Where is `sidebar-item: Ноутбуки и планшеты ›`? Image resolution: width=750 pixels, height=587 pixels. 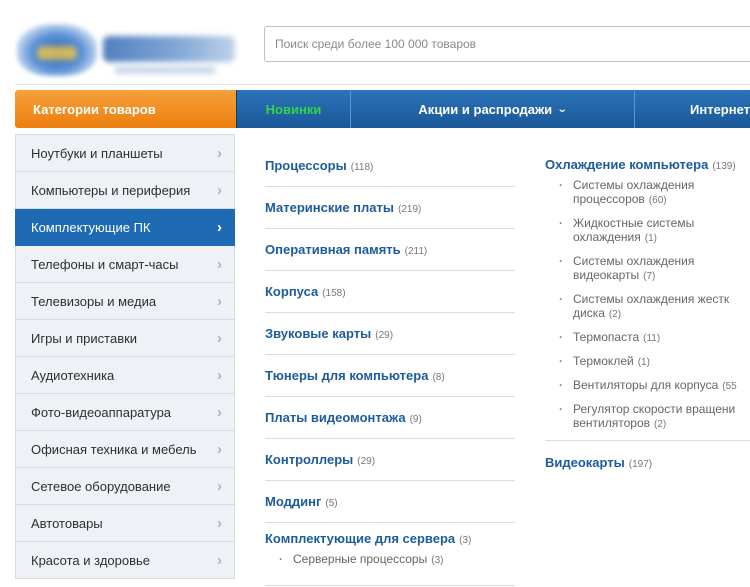
sidebar-item: Ноутбуки и планшеты › is located at coordinates (125, 153).